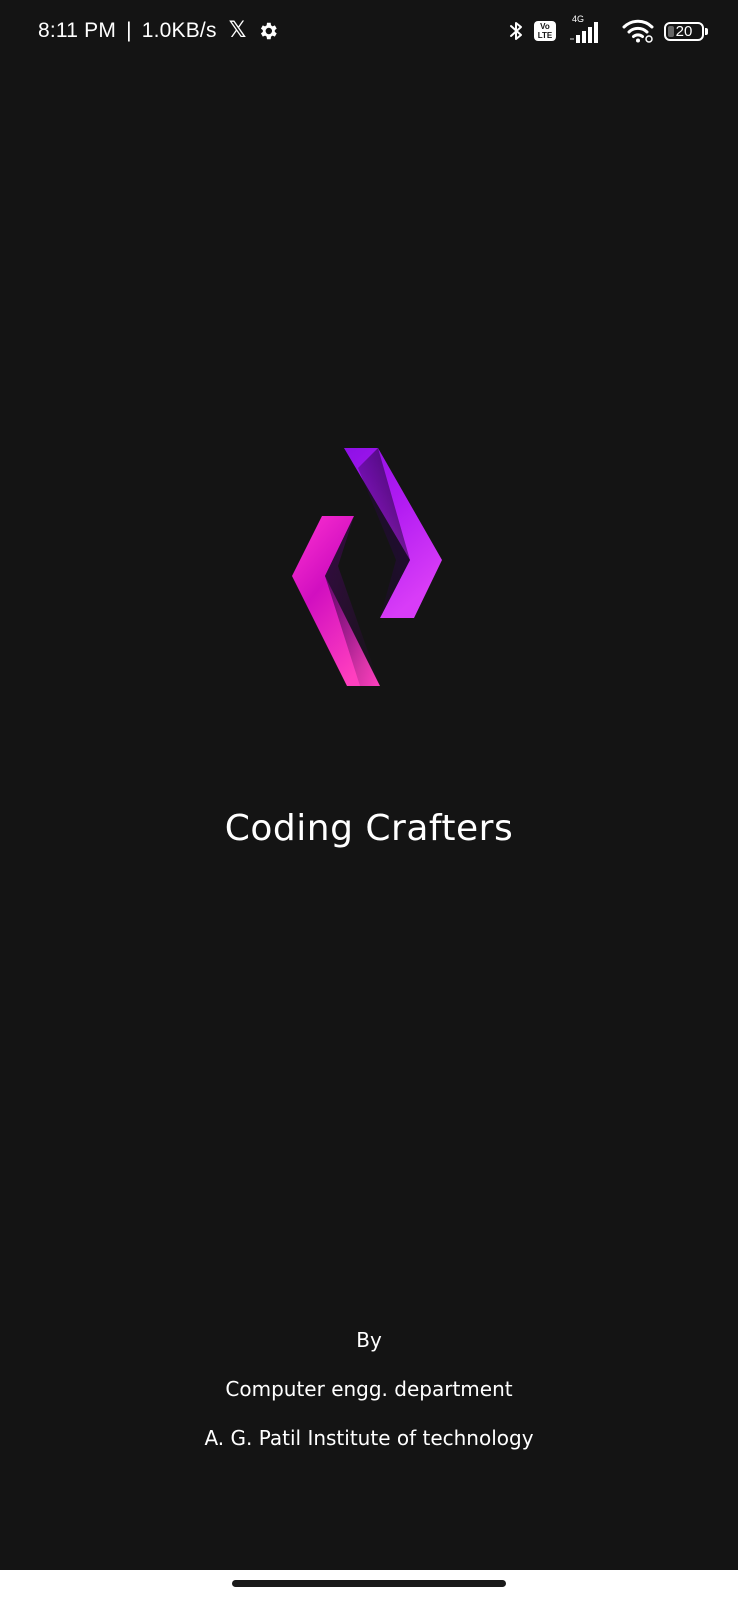 This screenshot has width=738, height=1600. What do you see at coordinates (369, 33) in the screenshot?
I see `status-bar: 8:11 PM | 1.0KB/s 𝕏 Vo LTE 4G 20` at bounding box center [369, 33].